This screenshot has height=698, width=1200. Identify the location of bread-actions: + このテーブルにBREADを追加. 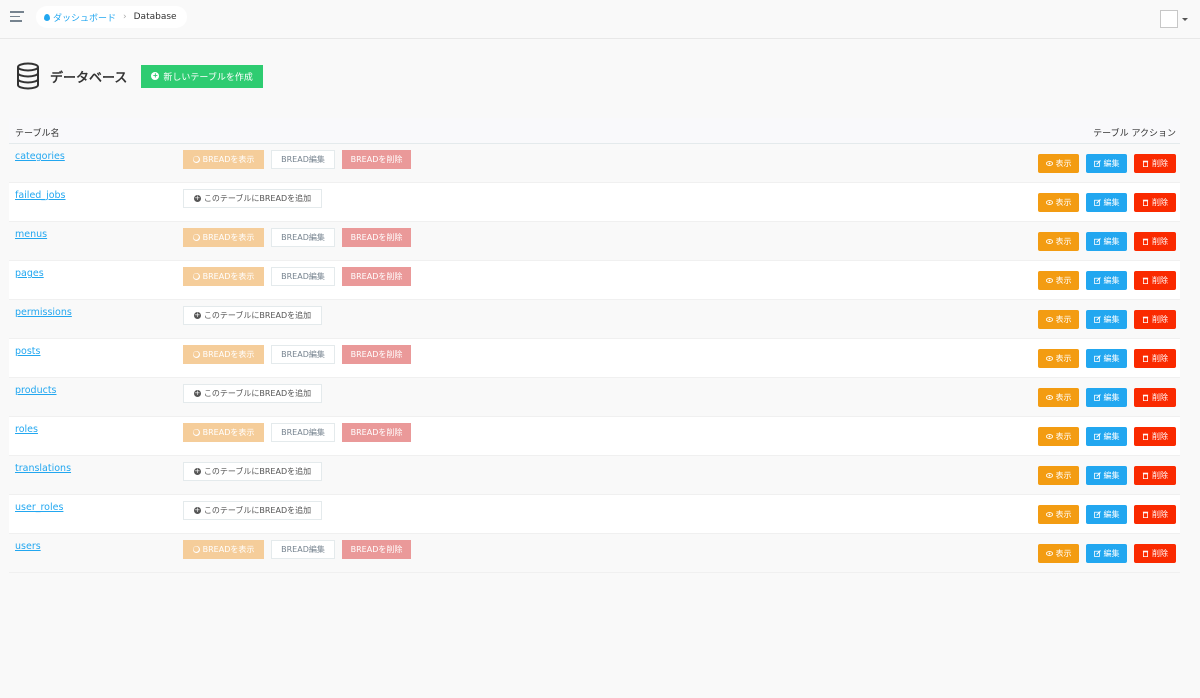
(252, 315).